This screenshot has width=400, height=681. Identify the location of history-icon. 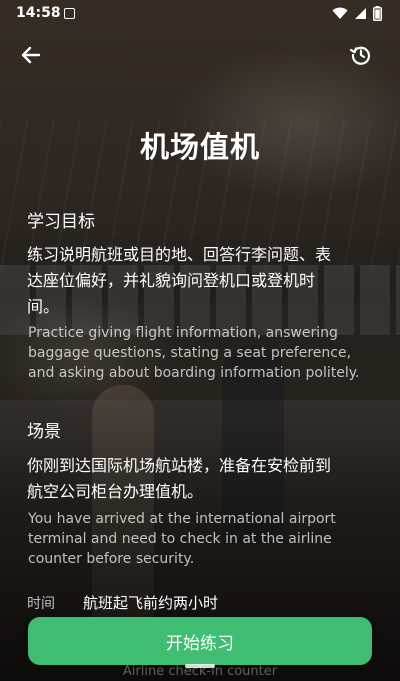
(360, 55).